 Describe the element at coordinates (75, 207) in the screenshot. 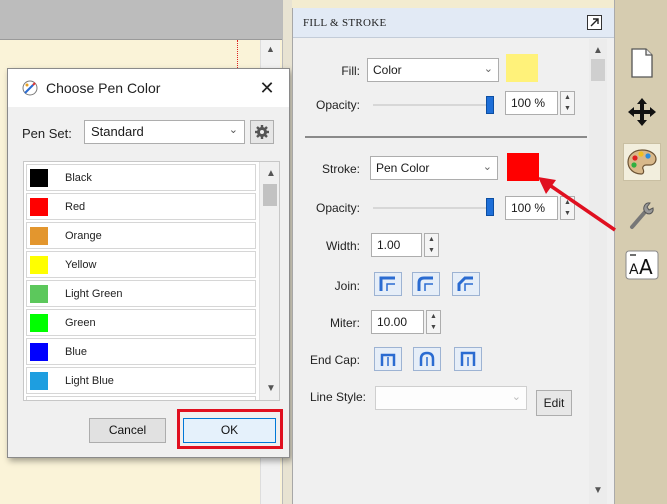

I see `color-name: Red` at that location.